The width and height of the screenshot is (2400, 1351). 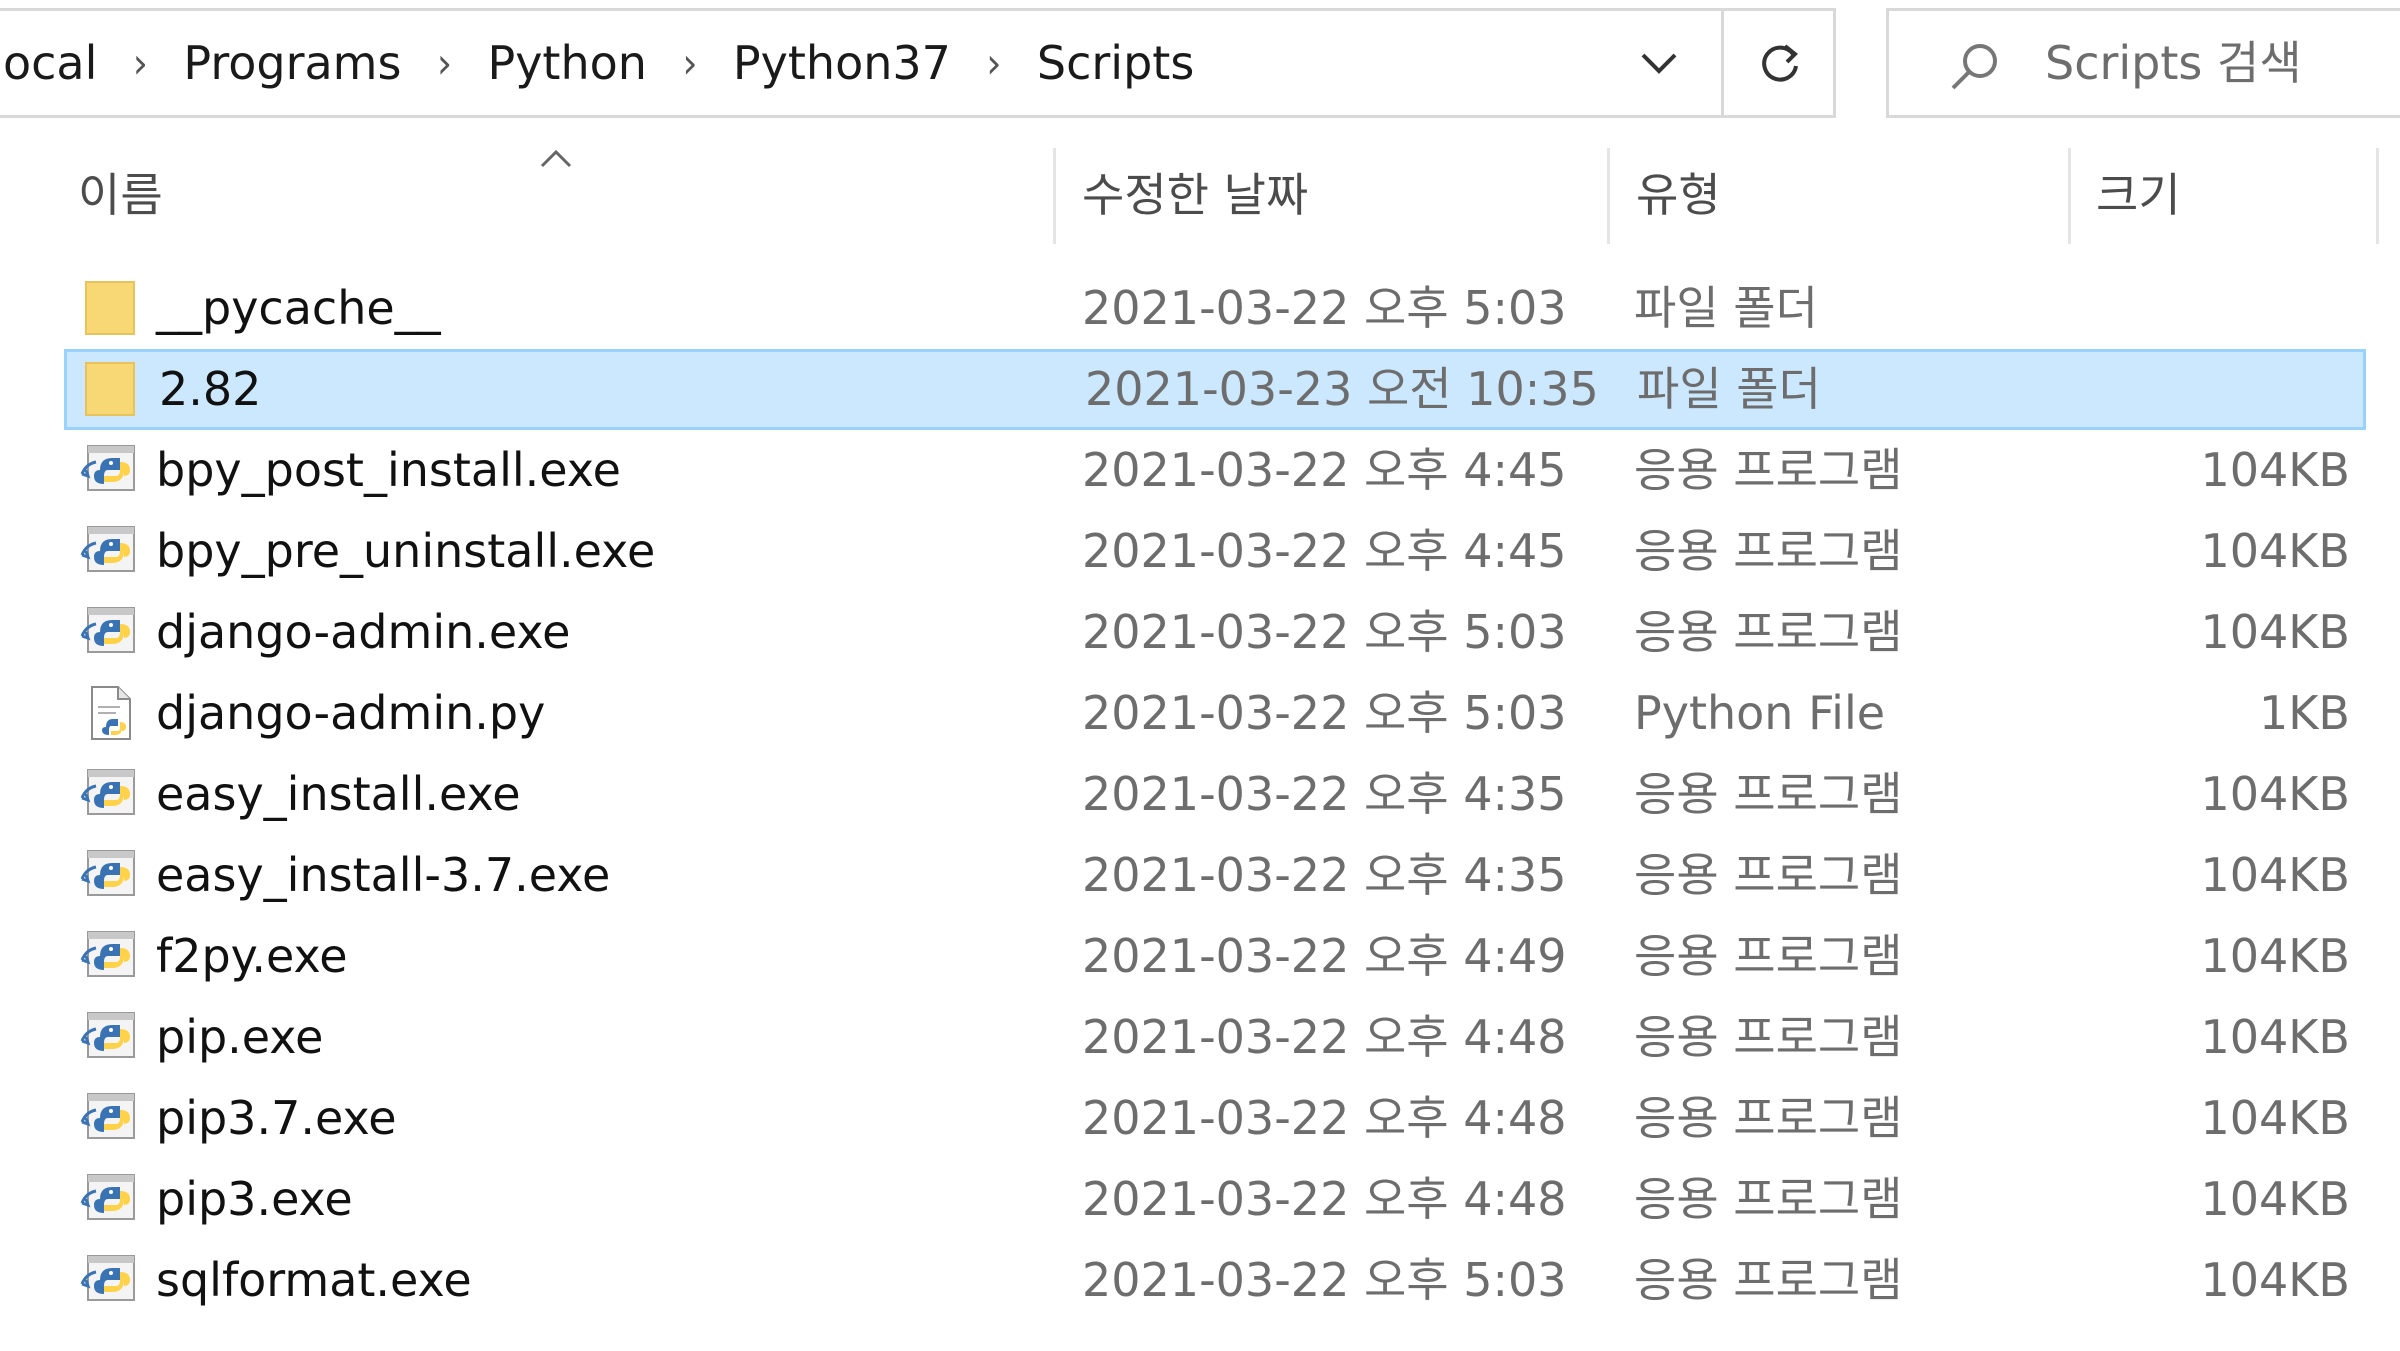 What do you see at coordinates (363, 632) in the screenshot?
I see `file-name: django-admin.exe` at bounding box center [363, 632].